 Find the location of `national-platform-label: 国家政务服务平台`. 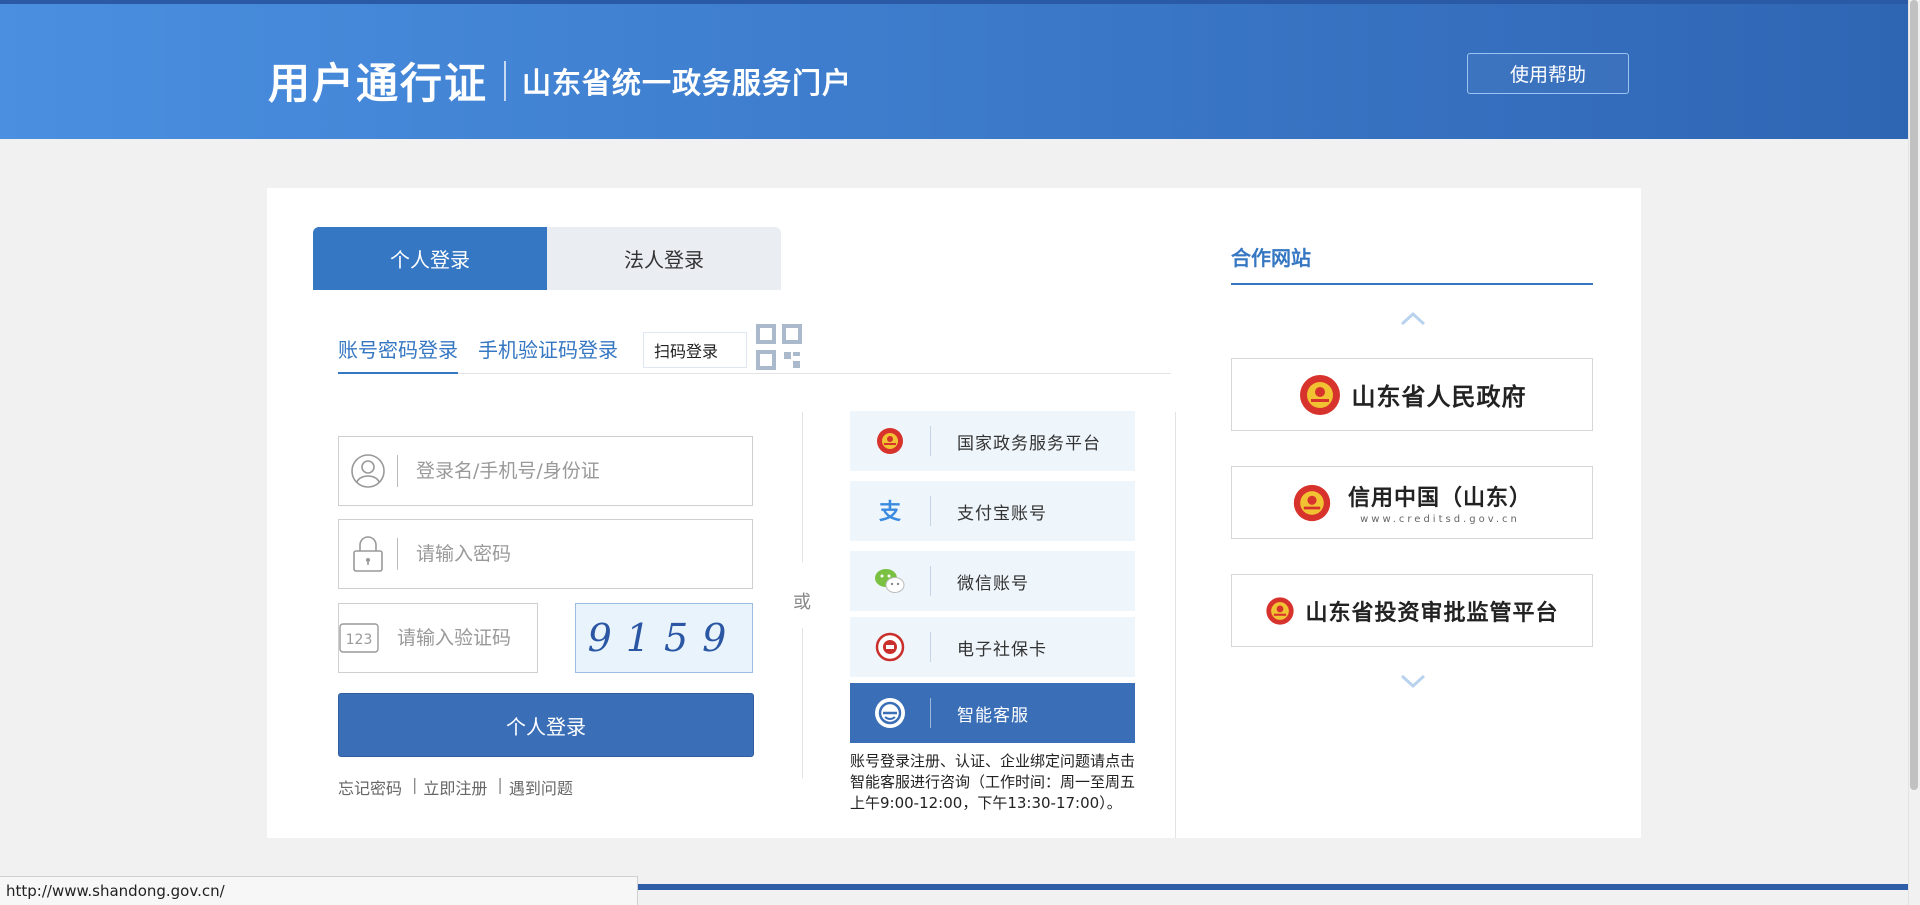

national-platform-label: 国家政务服务平台 is located at coordinates (1029, 443).